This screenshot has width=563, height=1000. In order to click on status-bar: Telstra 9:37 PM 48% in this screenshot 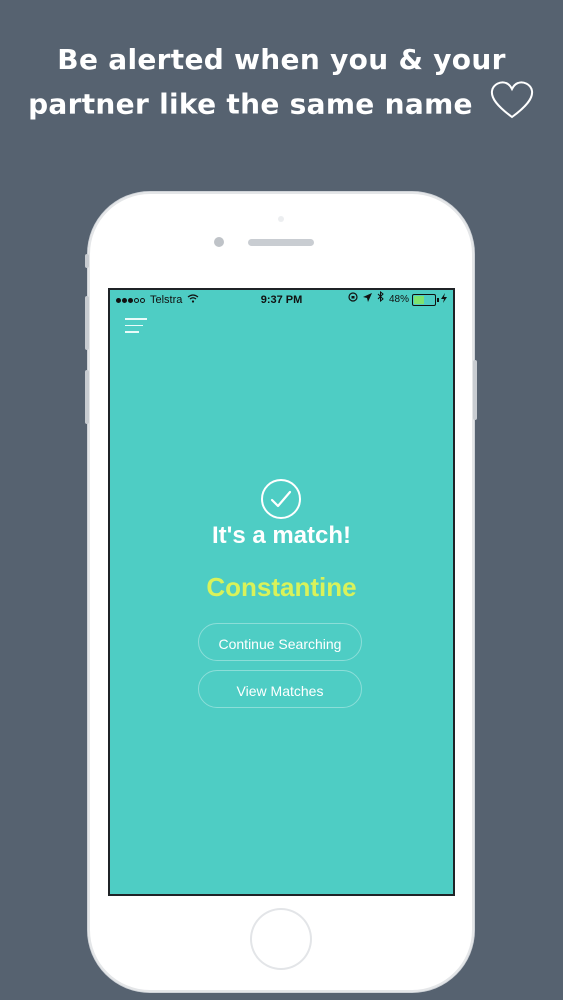, I will do `click(281, 300)`.